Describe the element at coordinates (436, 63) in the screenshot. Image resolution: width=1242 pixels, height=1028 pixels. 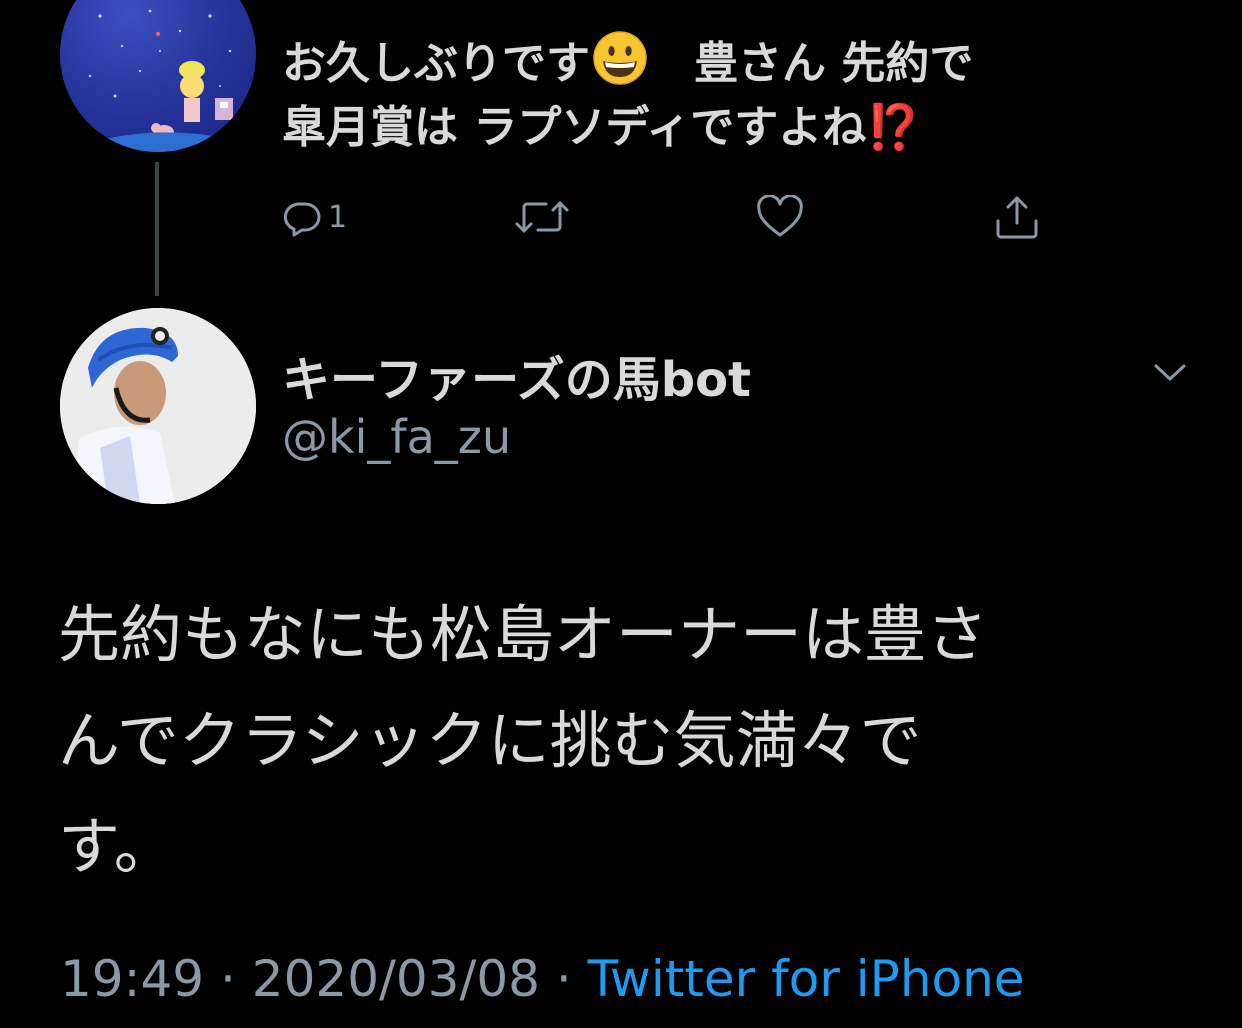
I see `parent-tweet-text-segment: お久しぶりです` at that location.